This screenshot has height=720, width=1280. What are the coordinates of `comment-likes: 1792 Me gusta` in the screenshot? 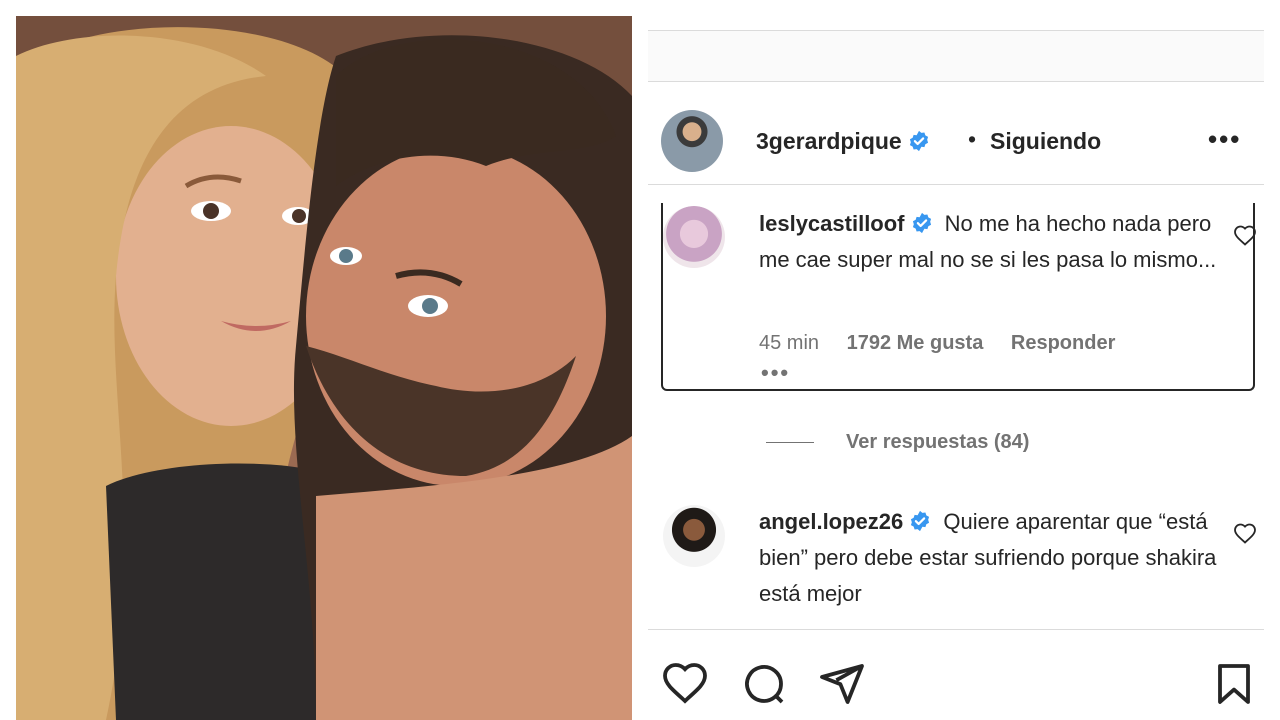 It's located at (915, 343).